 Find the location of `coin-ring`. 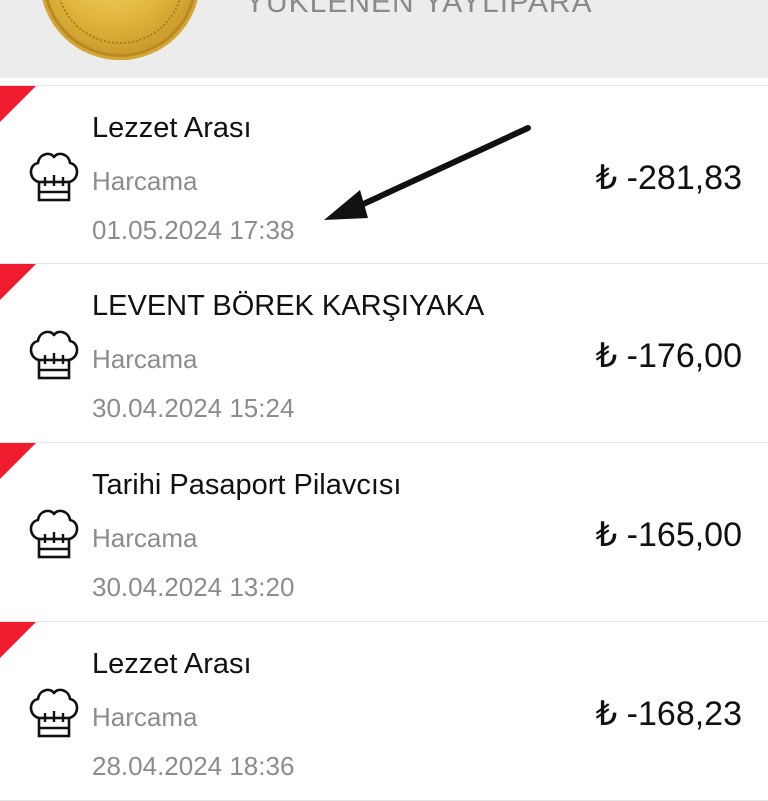

coin-ring is located at coordinates (120, 22).